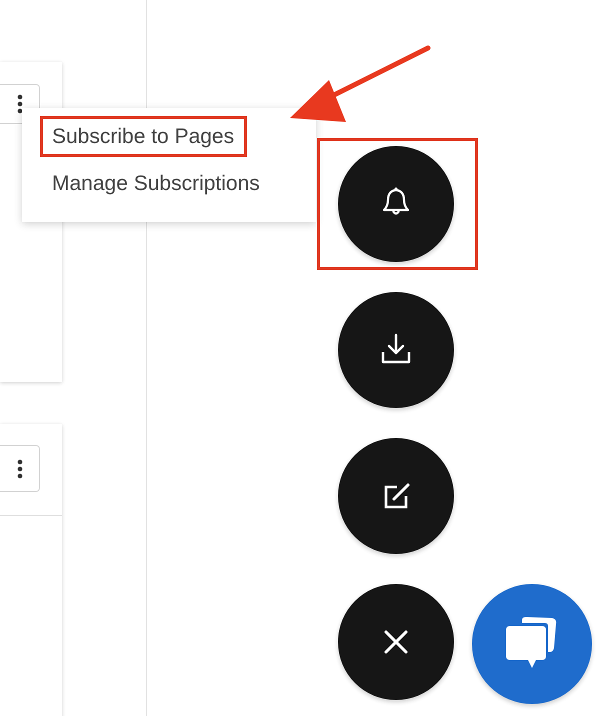 The height and width of the screenshot is (716, 616). What do you see at coordinates (144, 136) in the screenshot?
I see `menu-item: Subscribe to Pages` at bounding box center [144, 136].